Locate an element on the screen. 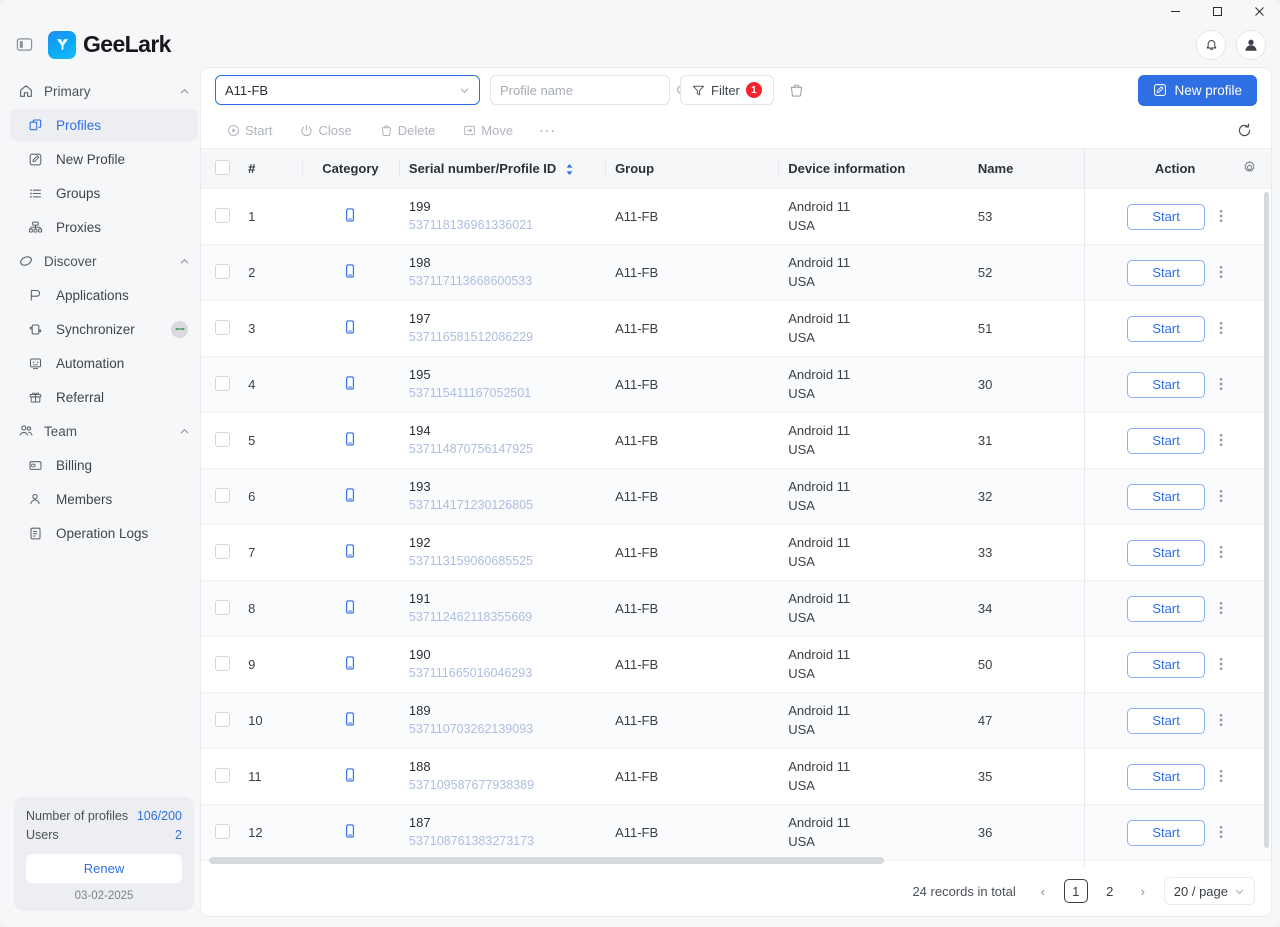 Image resolution: width=1280 pixels, height=927 pixels. sidebar-item-applications: Applications is located at coordinates (104, 295).